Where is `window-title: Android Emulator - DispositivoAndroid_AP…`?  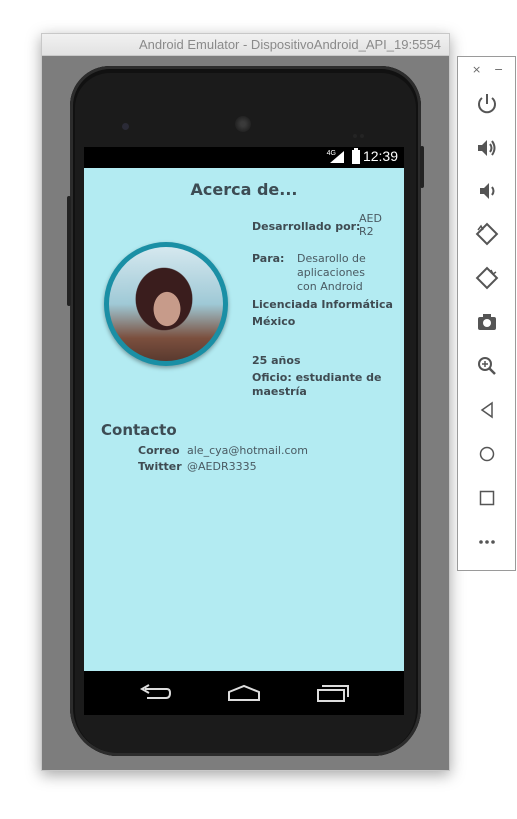
window-title: Android Emulator - DispositivoAndroid_AP… is located at coordinates (245, 45).